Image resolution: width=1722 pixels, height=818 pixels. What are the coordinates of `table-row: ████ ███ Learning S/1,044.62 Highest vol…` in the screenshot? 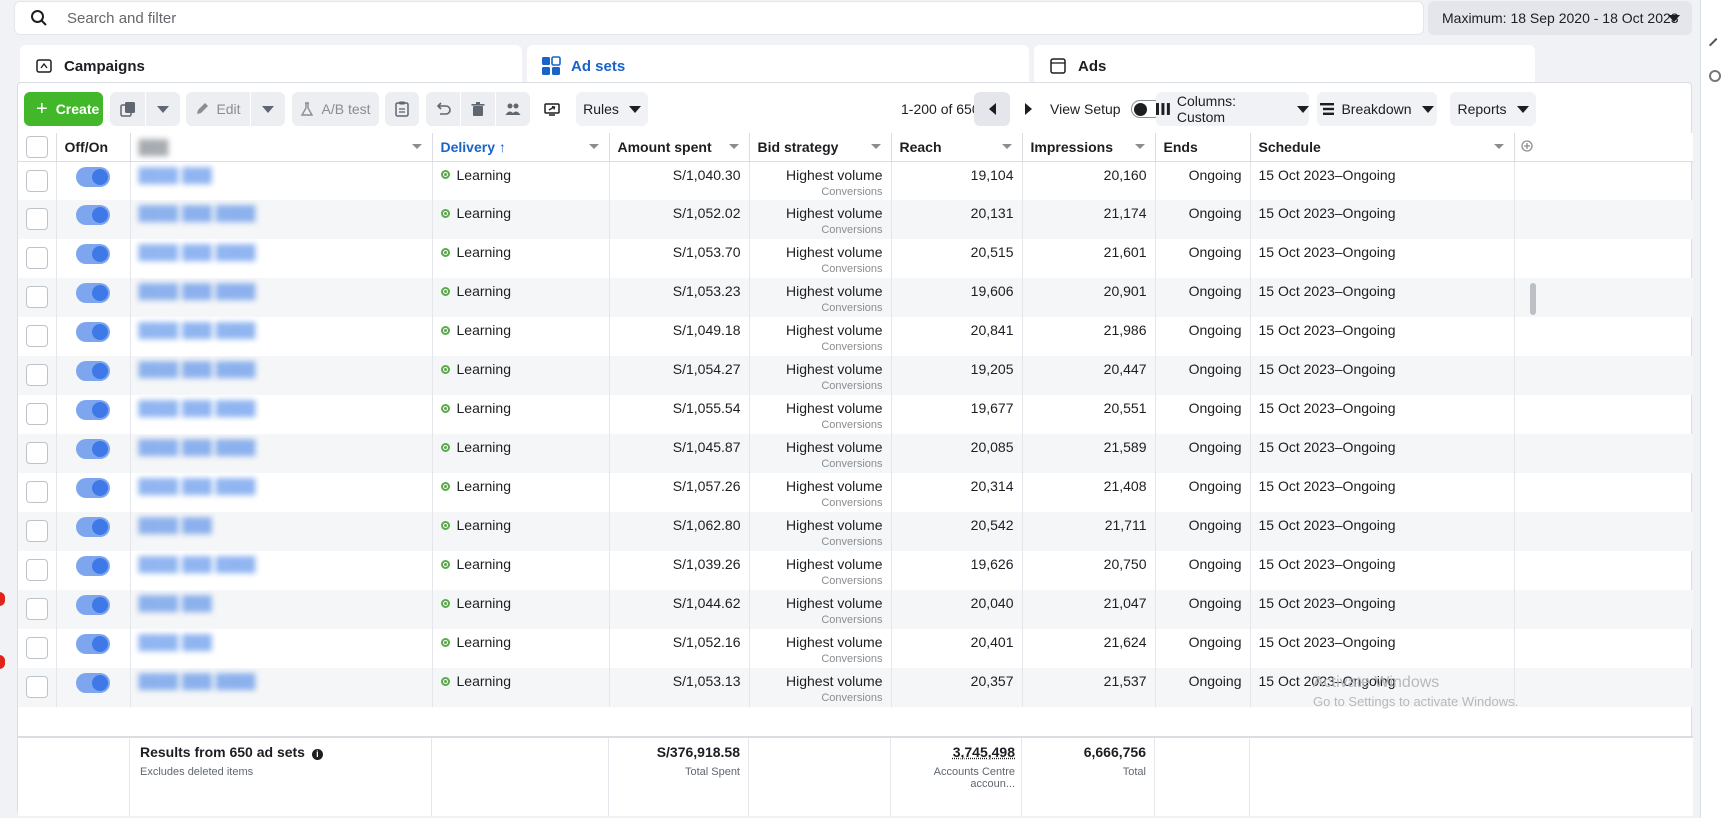 It's located at (855, 609).